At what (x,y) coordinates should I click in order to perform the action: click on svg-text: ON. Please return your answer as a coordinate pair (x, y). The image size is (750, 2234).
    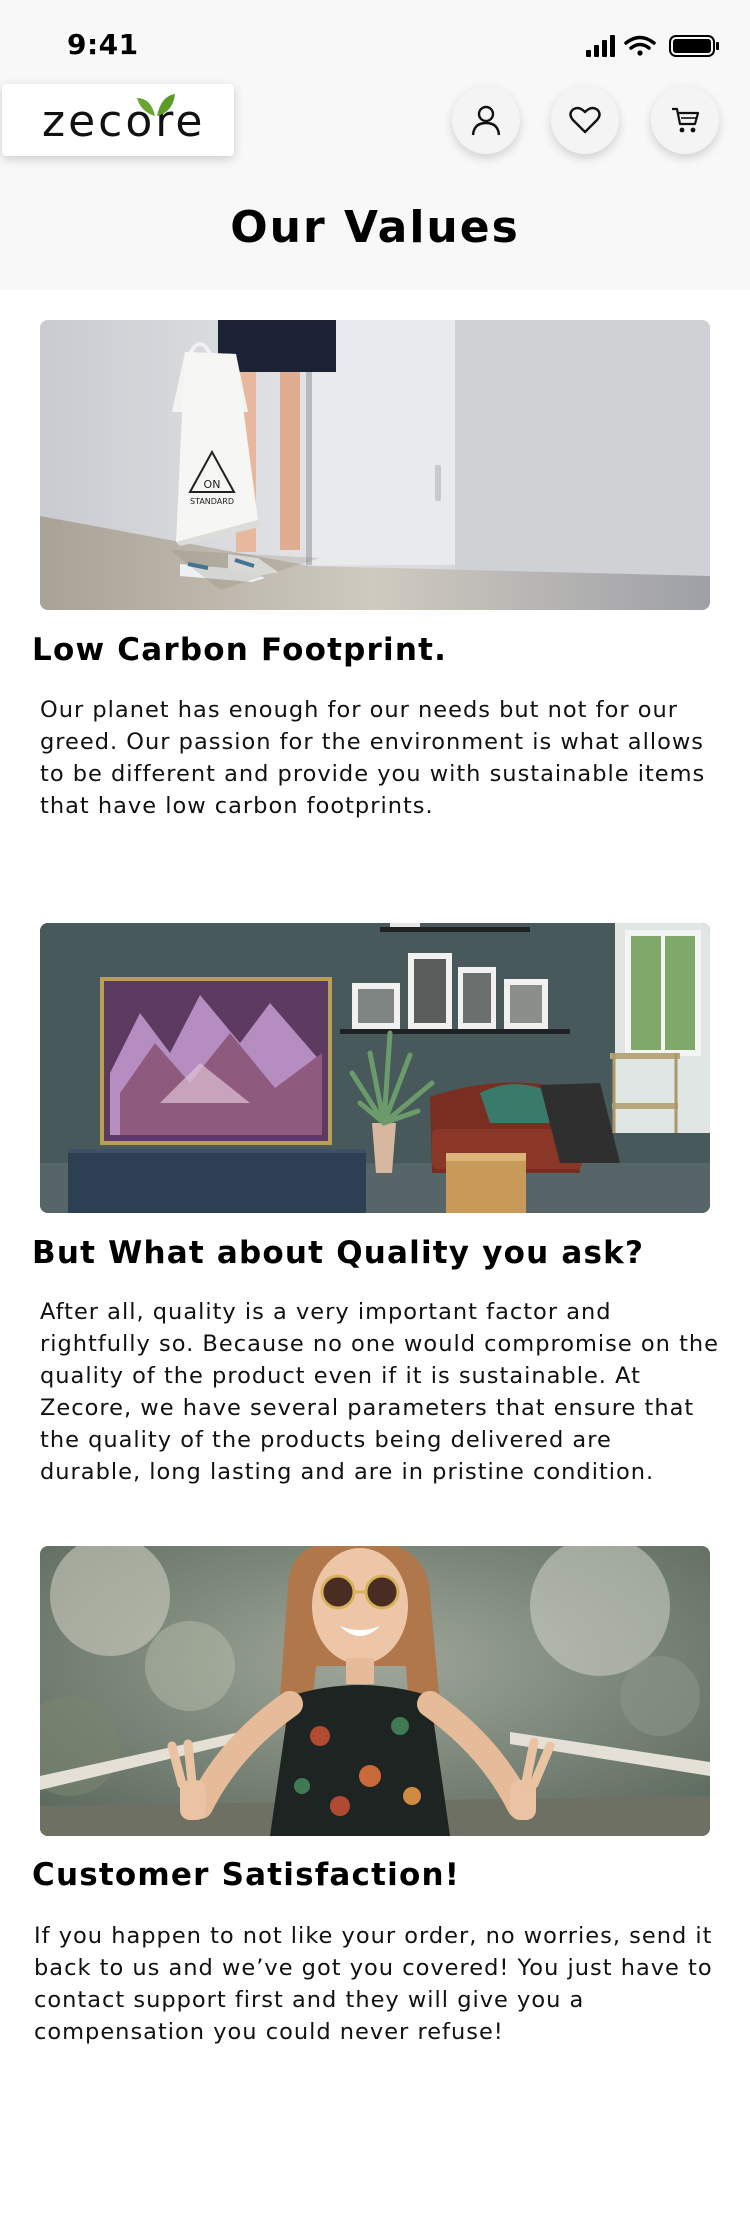
    Looking at the image, I should click on (212, 484).